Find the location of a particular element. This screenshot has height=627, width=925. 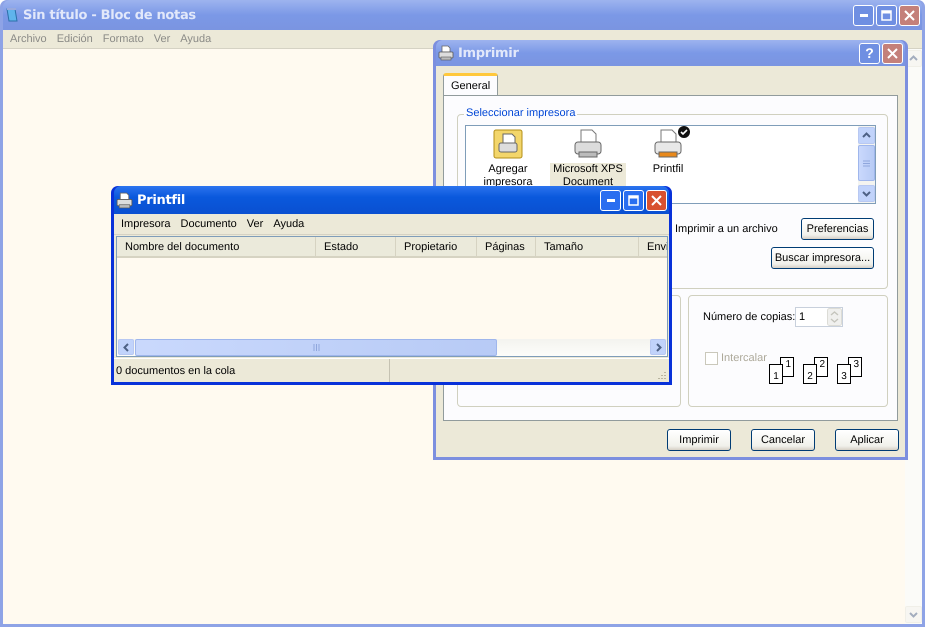

page-sheet: 1 is located at coordinates (776, 374).